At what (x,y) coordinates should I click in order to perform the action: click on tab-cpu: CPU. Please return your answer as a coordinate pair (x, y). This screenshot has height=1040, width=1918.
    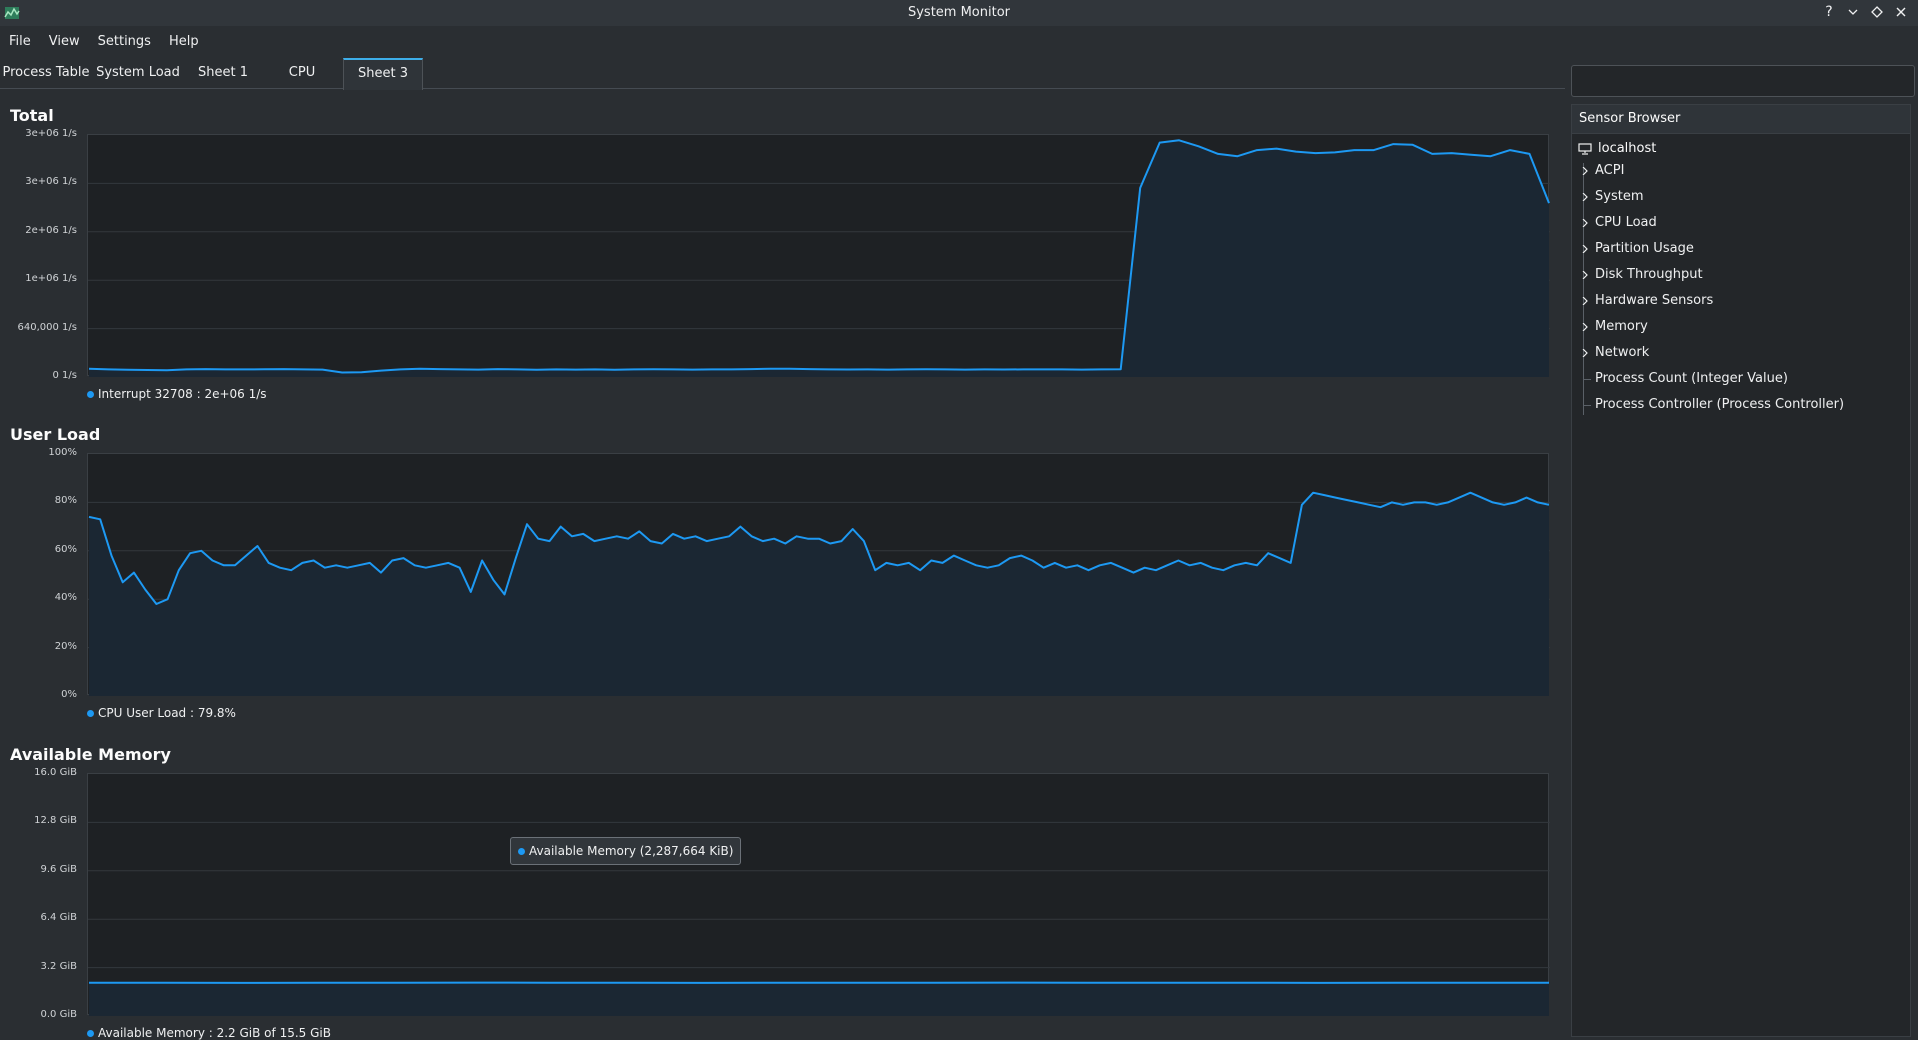
    Looking at the image, I should click on (302, 73).